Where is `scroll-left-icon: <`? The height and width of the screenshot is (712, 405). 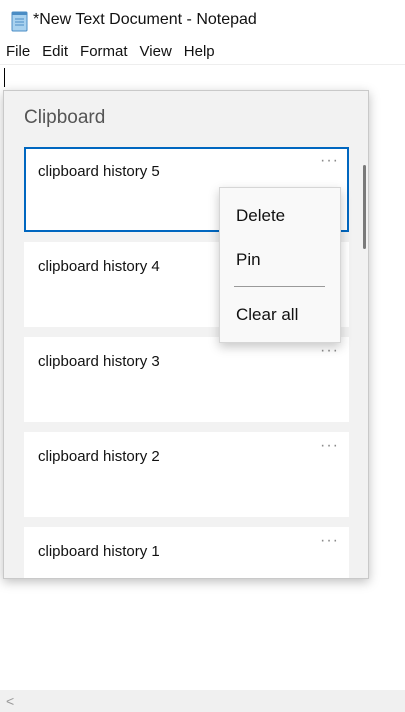 scroll-left-icon: < is located at coordinates (10, 701).